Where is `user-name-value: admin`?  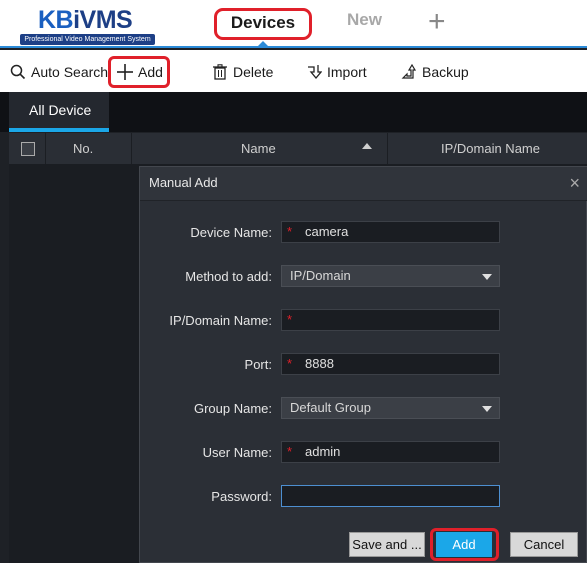 user-name-value: admin is located at coordinates (323, 451).